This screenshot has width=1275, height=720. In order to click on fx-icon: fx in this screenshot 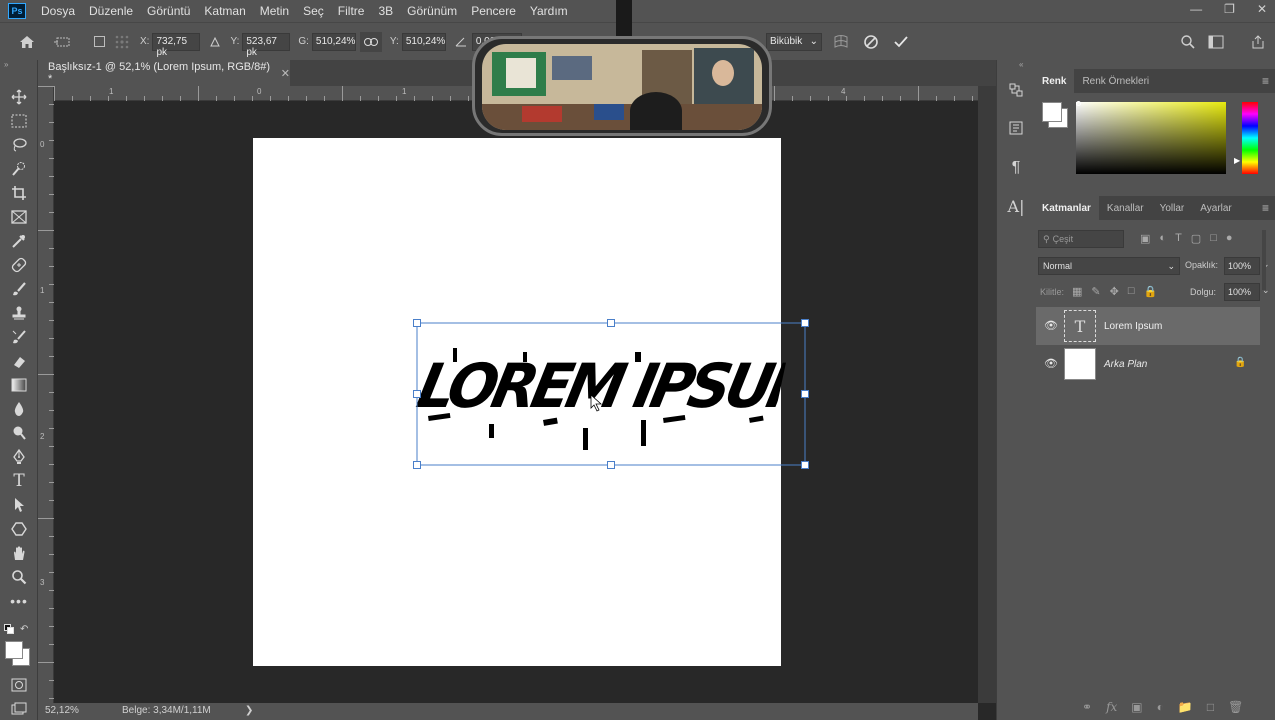, I will do `click(1111, 707)`.